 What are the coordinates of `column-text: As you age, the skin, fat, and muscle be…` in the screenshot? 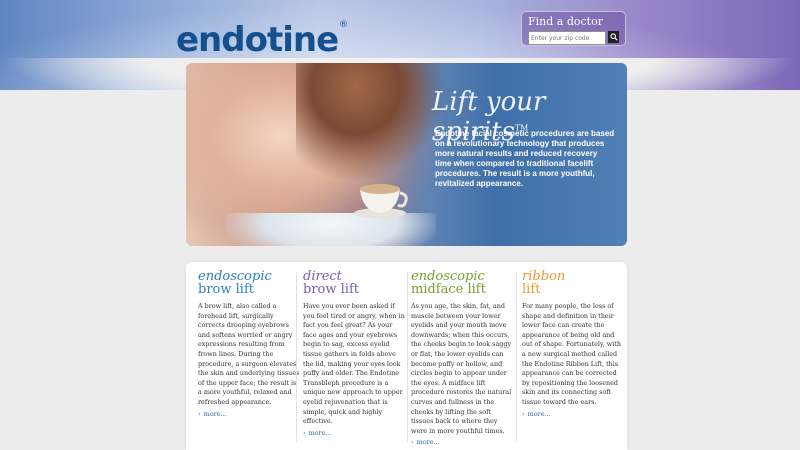 It's located at (461, 368).